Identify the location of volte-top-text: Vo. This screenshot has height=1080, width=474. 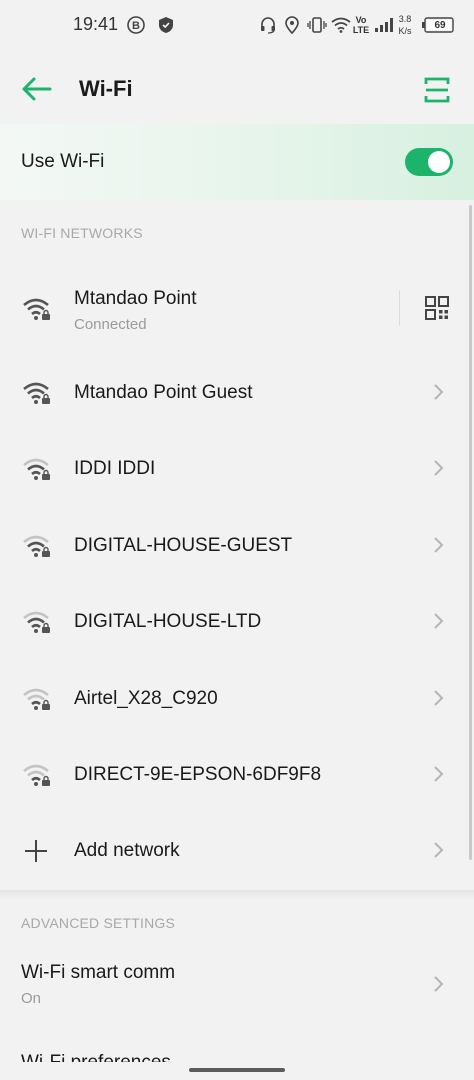
(361, 20).